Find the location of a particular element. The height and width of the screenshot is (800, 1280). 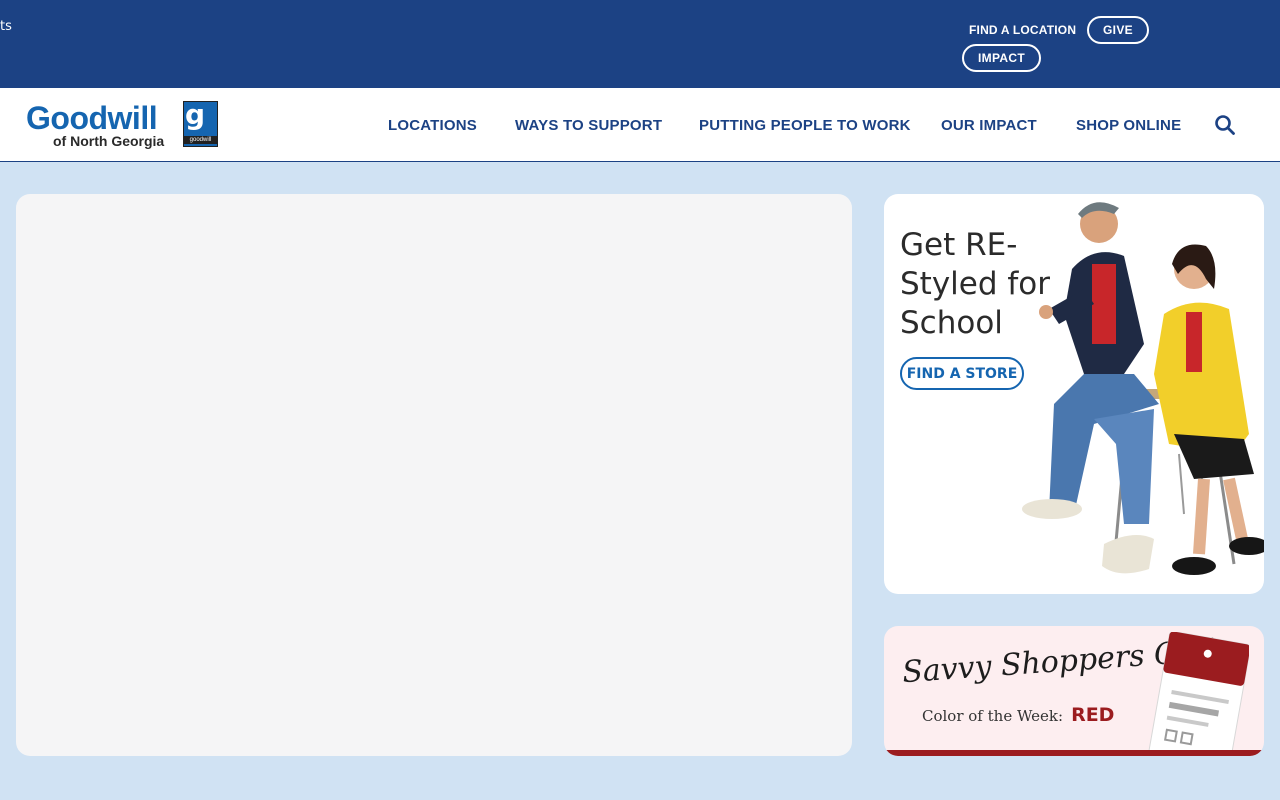

color-of-week: Color of the Week: RED is located at coordinates (1018, 715).